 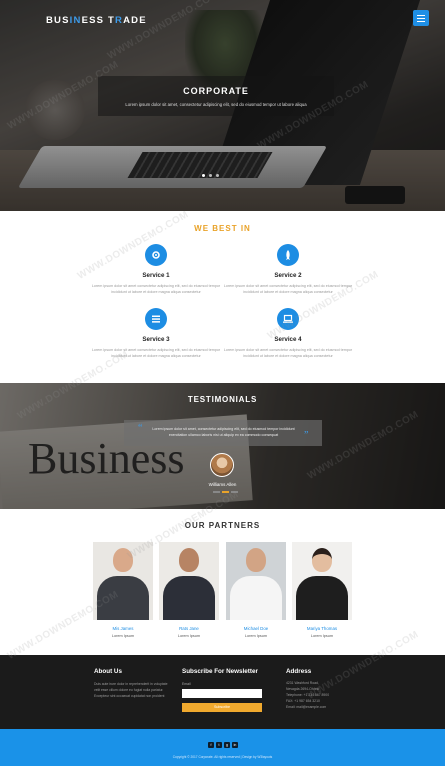 What do you see at coordinates (156, 255) in the screenshot?
I see `settings-icon` at bounding box center [156, 255].